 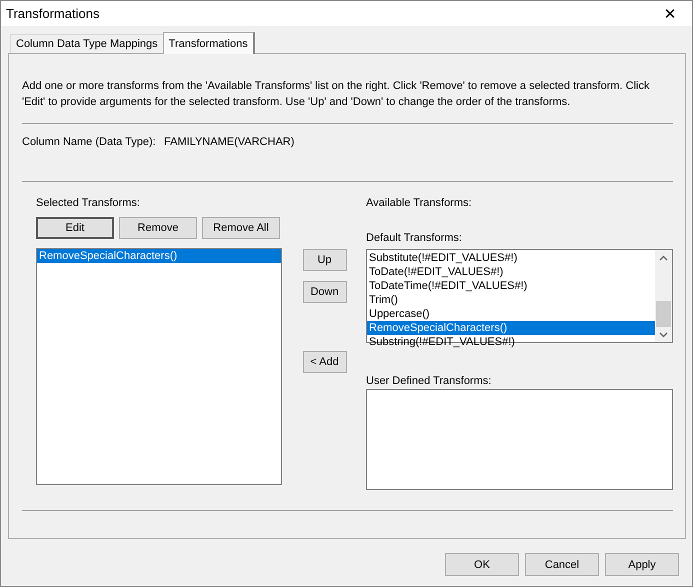 What do you see at coordinates (87, 43) in the screenshot?
I see `tab: Column Data Type Mappings` at bounding box center [87, 43].